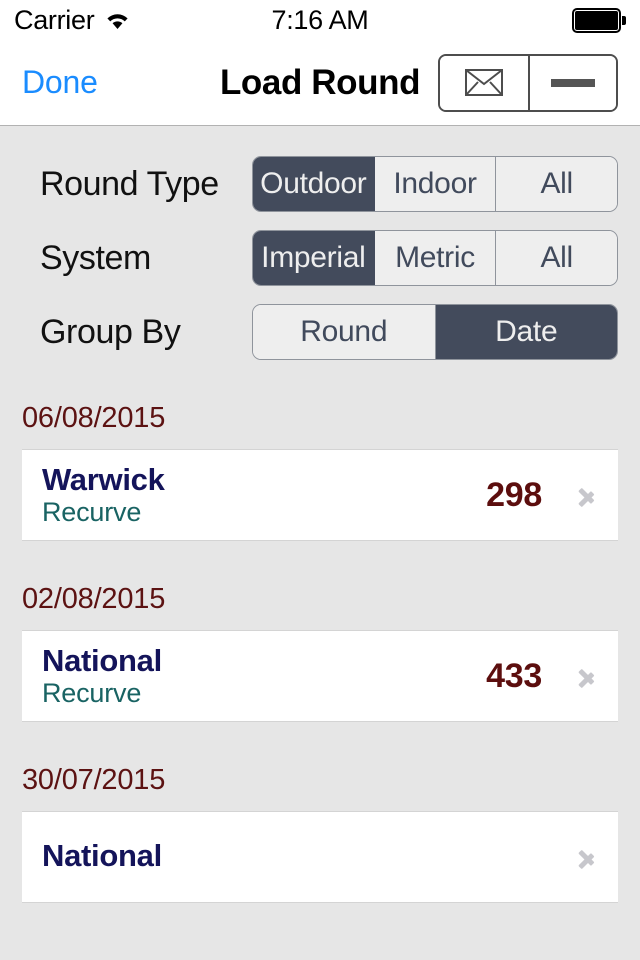  Describe the element at coordinates (60, 82) in the screenshot. I see `done-button: Done` at that location.